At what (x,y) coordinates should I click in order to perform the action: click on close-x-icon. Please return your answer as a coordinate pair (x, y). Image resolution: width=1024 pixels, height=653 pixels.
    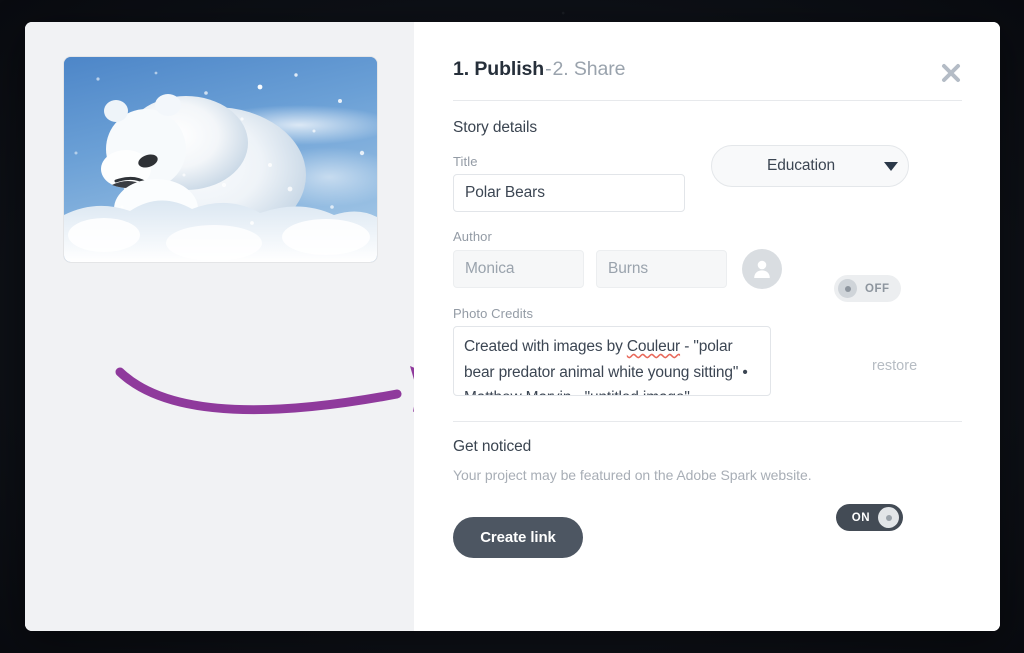
    Looking at the image, I should click on (951, 73).